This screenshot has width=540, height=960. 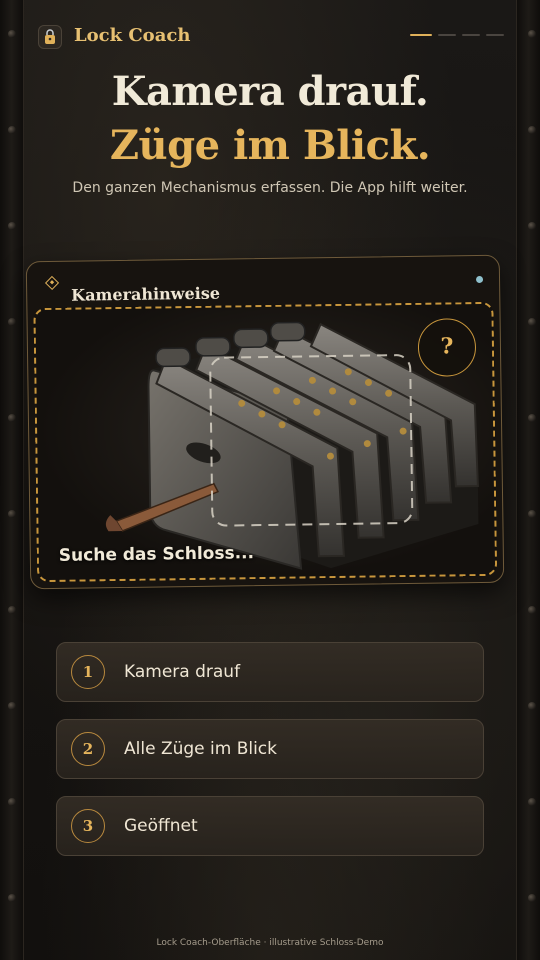 What do you see at coordinates (457, 35) in the screenshot?
I see `step-progress-indicator` at bounding box center [457, 35].